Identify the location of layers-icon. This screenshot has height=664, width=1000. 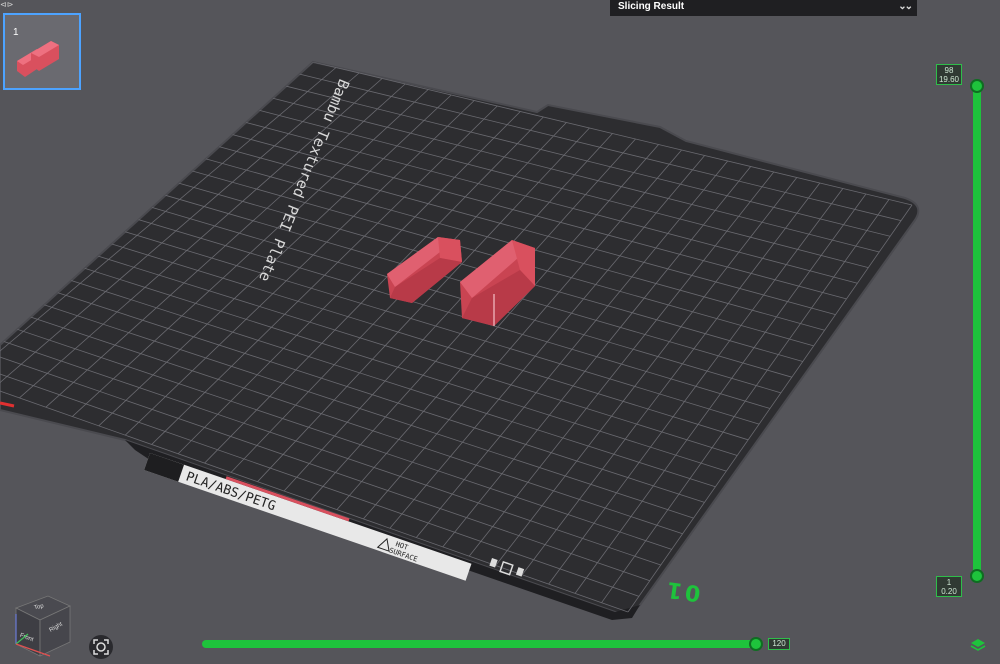
(978, 645).